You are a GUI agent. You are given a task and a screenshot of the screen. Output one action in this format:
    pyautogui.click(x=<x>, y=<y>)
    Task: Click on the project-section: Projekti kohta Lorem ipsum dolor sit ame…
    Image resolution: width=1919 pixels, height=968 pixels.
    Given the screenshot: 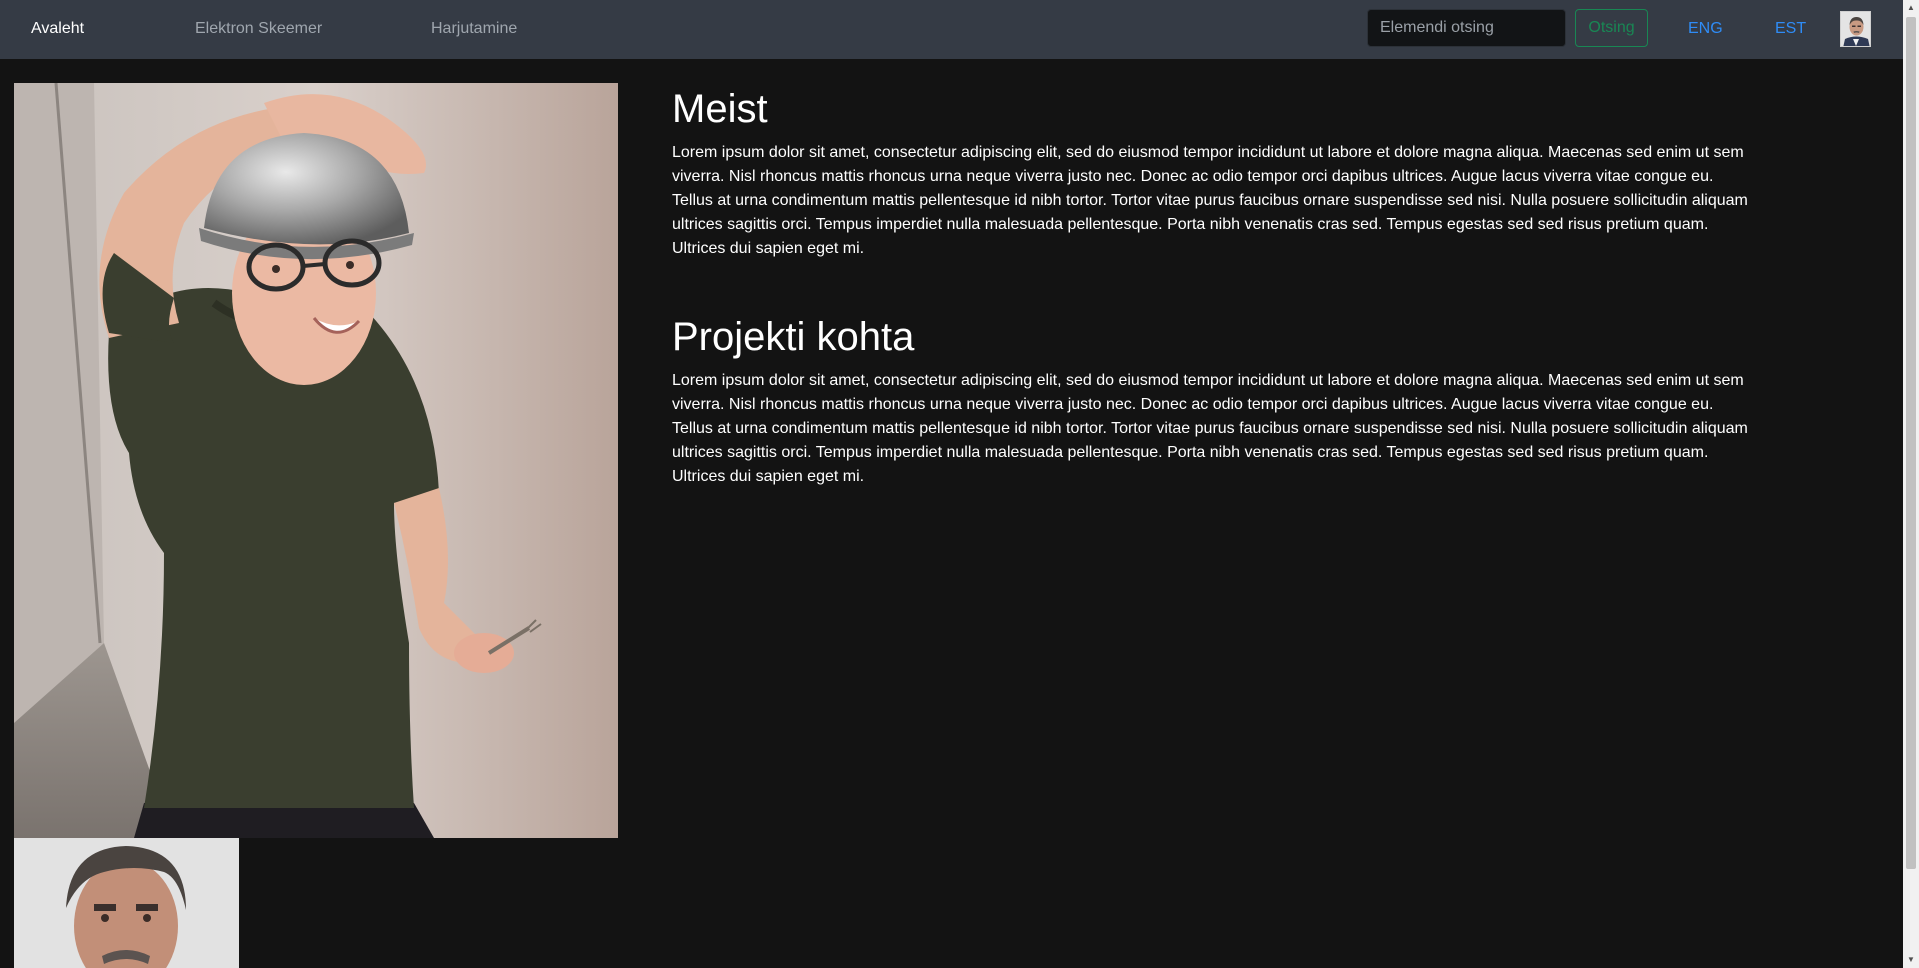 What is the action you would take?
    pyautogui.click(x=1212, y=401)
    